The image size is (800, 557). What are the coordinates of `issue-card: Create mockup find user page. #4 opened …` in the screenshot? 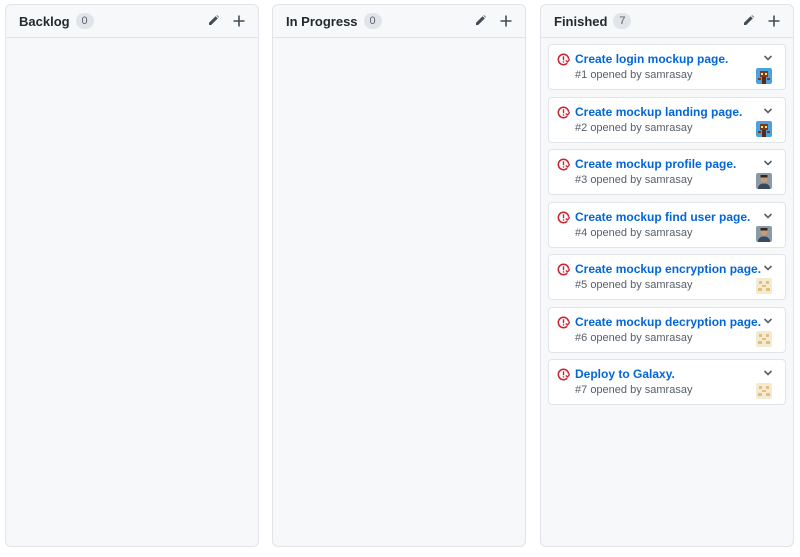 It's located at (667, 224).